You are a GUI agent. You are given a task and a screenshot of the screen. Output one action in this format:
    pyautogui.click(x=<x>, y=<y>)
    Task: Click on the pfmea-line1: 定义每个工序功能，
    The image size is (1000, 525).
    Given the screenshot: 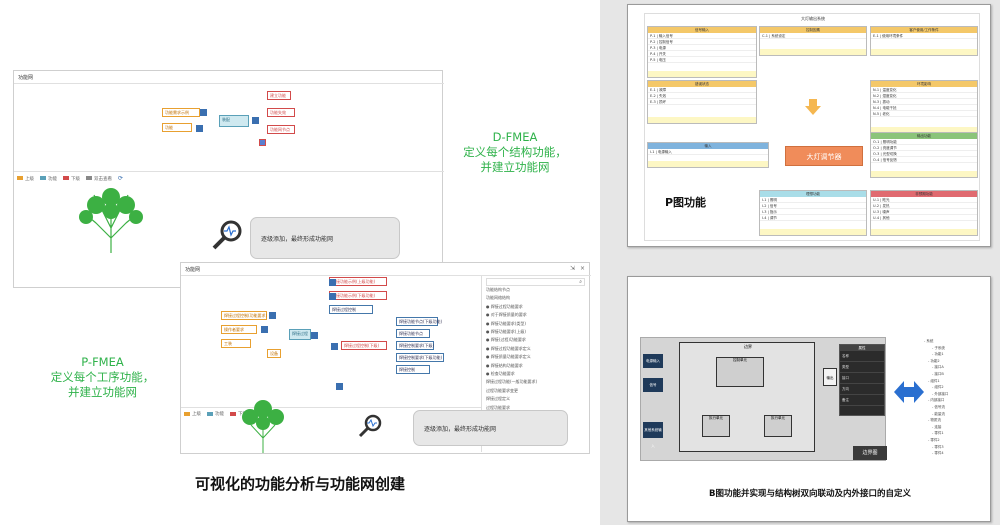 What is the action you would take?
    pyautogui.click(x=102, y=377)
    